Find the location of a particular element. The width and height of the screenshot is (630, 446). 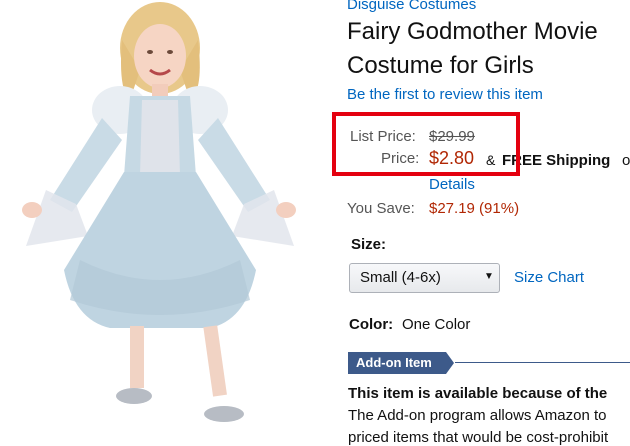

color-label: Color: is located at coordinates (371, 324).